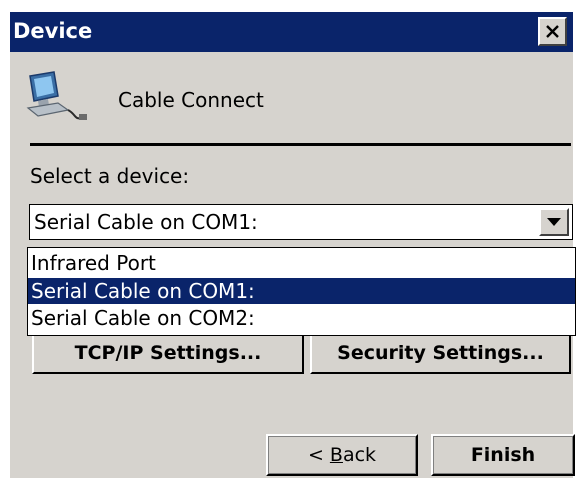  I want to click on chevron-down-icon, so click(554, 222).